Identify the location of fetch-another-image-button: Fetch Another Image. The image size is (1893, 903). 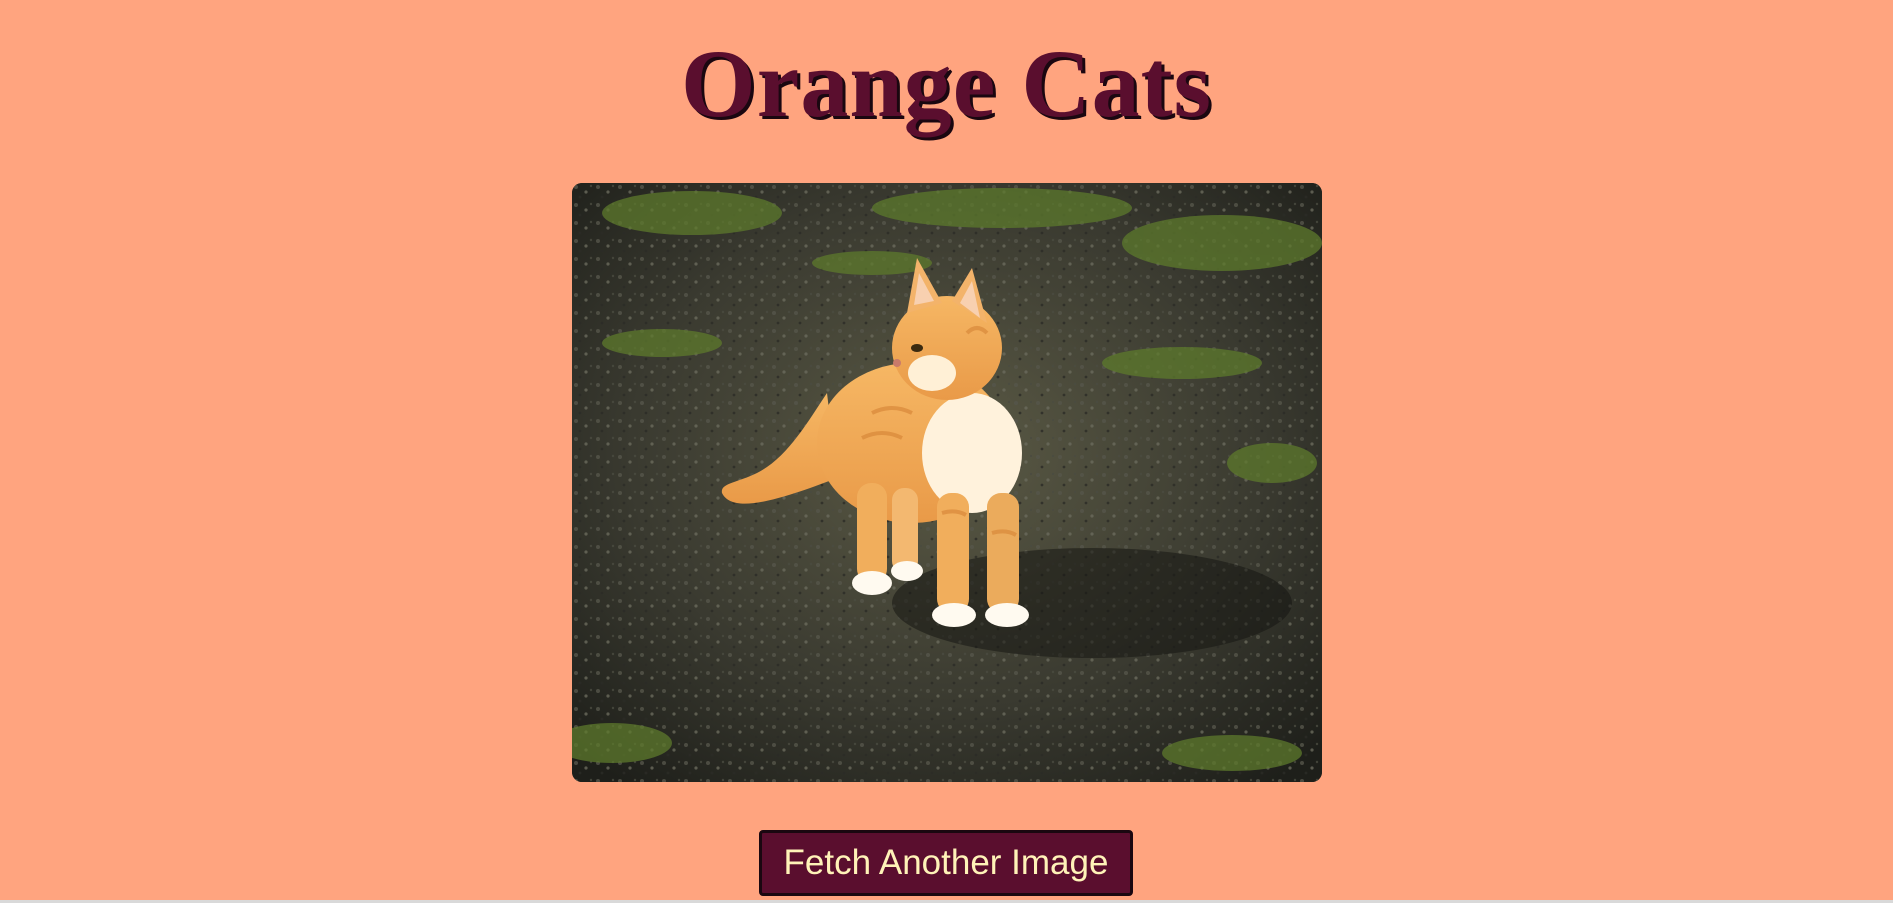
(946, 863).